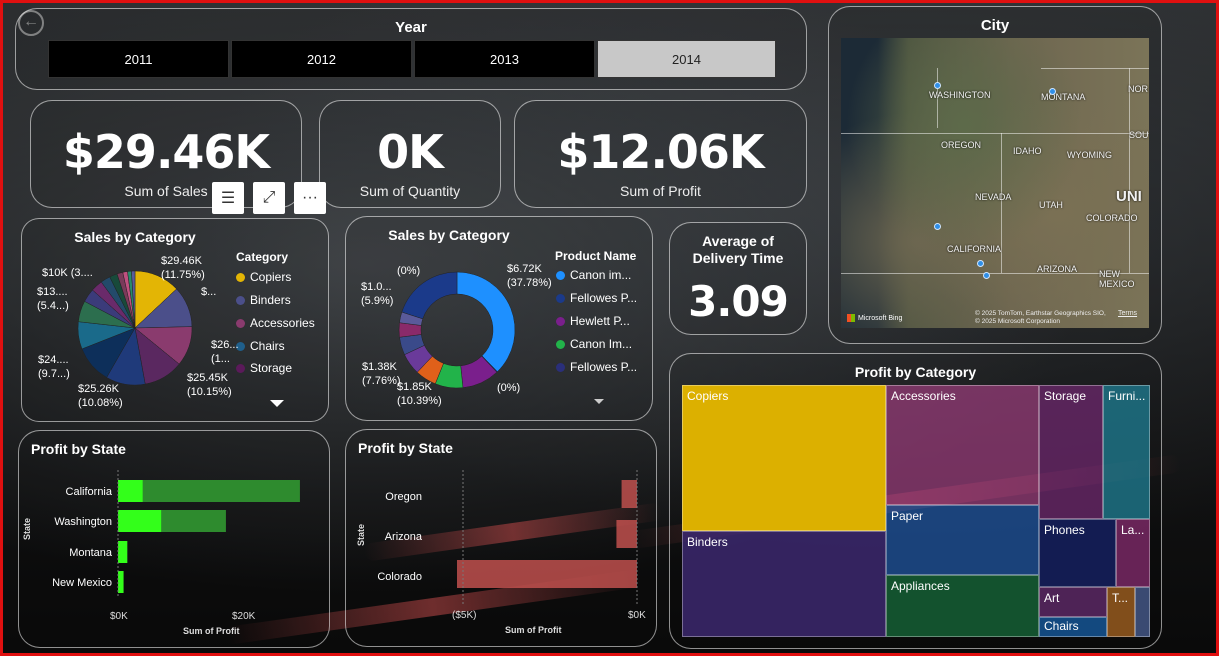 The height and width of the screenshot is (656, 1219). I want to click on filter-icon: ☰, so click(228, 198).